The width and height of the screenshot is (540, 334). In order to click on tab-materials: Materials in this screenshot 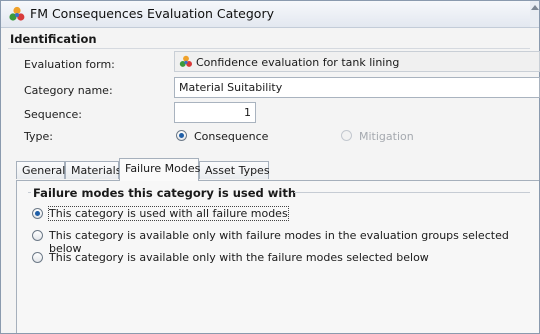, I will do `click(93, 170)`.